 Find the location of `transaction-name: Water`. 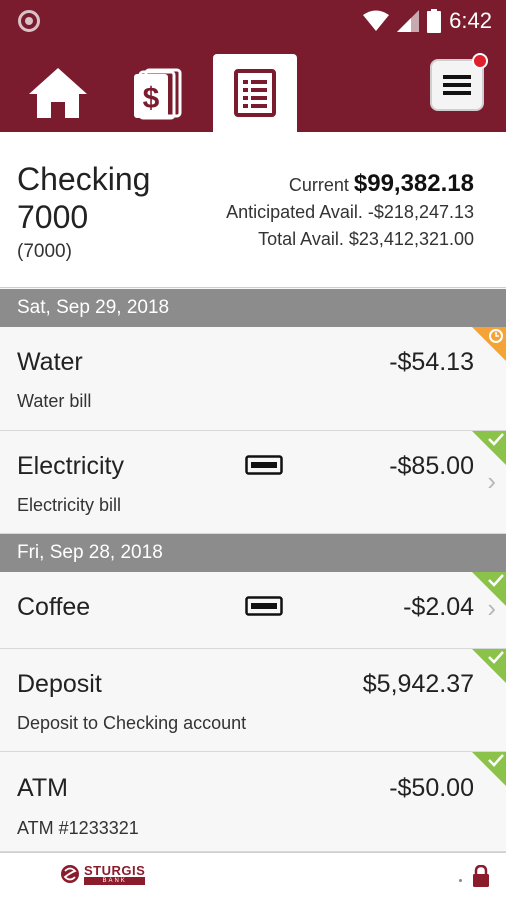

transaction-name: Water is located at coordinates (50, 362).